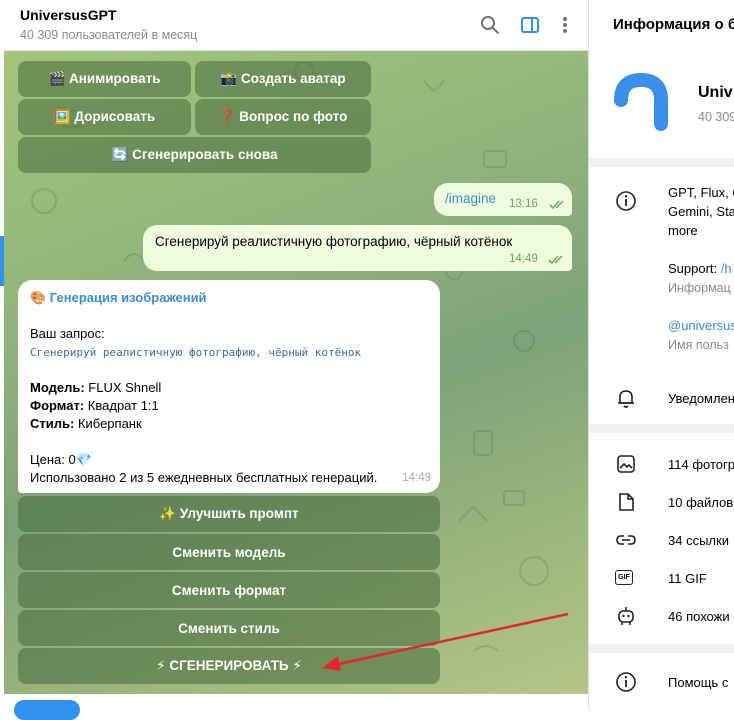  Describe the element at coordinates (445, 641) in the screenshot. I see `annotation-arrow` at that location.